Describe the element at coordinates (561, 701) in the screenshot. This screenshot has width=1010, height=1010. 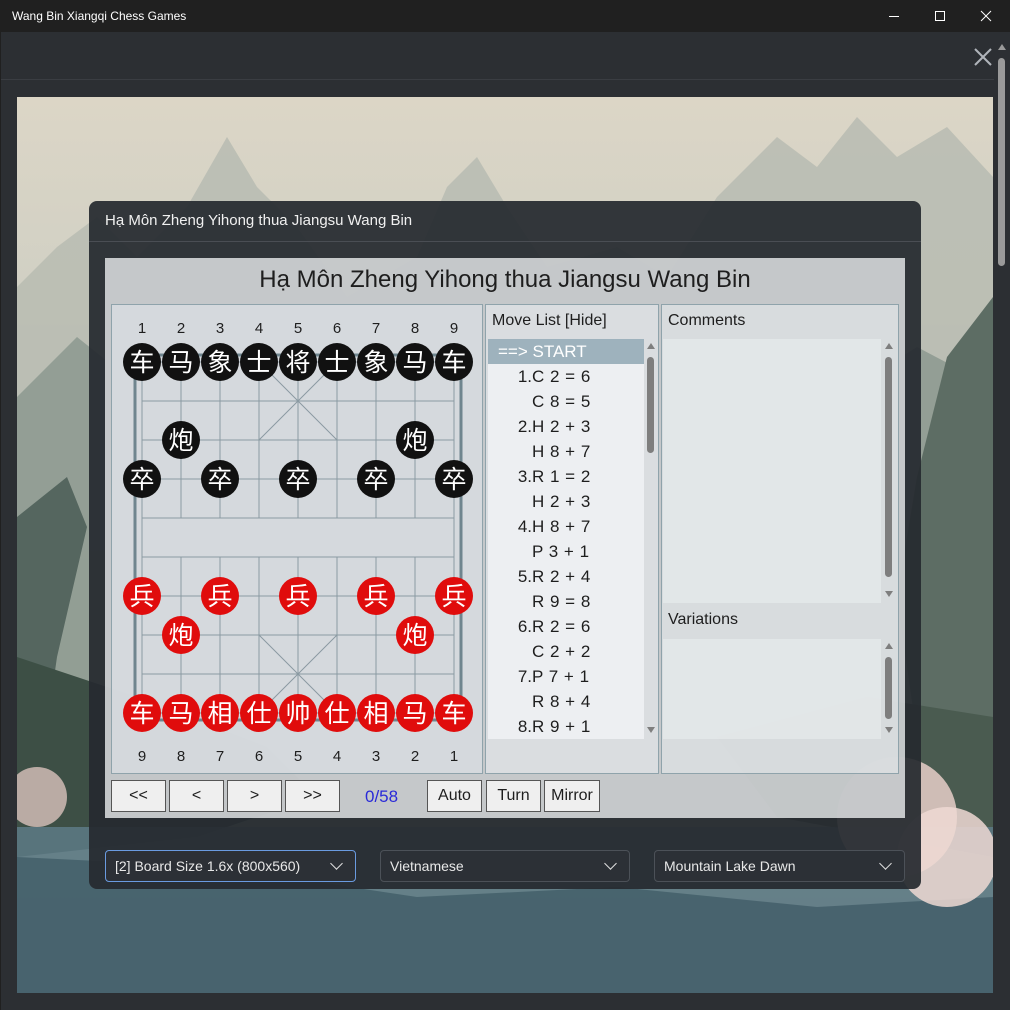
I see `move-text: R 8 + 4` at that location.